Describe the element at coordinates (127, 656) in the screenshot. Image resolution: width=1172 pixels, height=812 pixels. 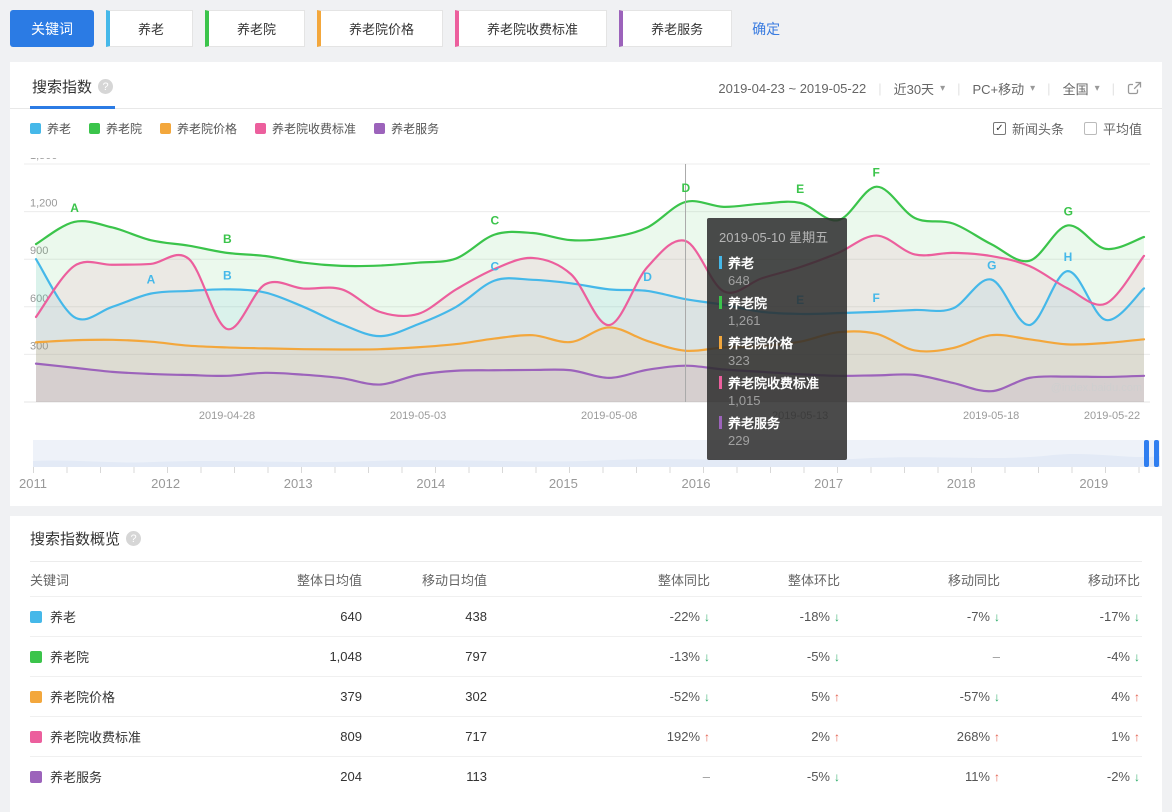
I see `keyword-cell: 养老院` at that location.